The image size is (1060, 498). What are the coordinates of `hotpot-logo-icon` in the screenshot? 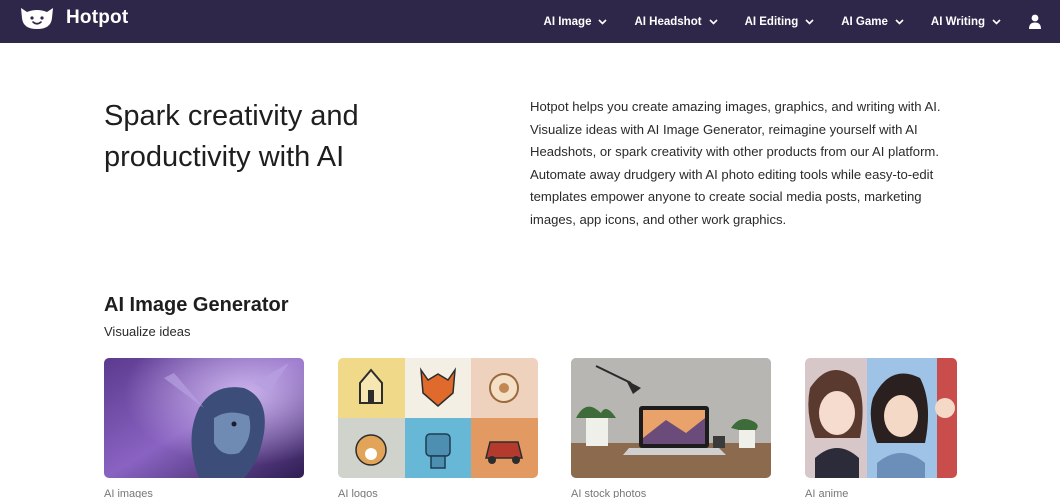 It's located at (37, 18).